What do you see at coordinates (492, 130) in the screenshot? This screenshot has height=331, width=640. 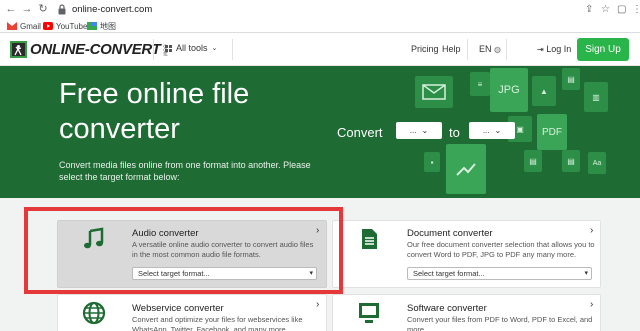 I see `to-format-select: ... ⌄` at bounding box center [492, 130].